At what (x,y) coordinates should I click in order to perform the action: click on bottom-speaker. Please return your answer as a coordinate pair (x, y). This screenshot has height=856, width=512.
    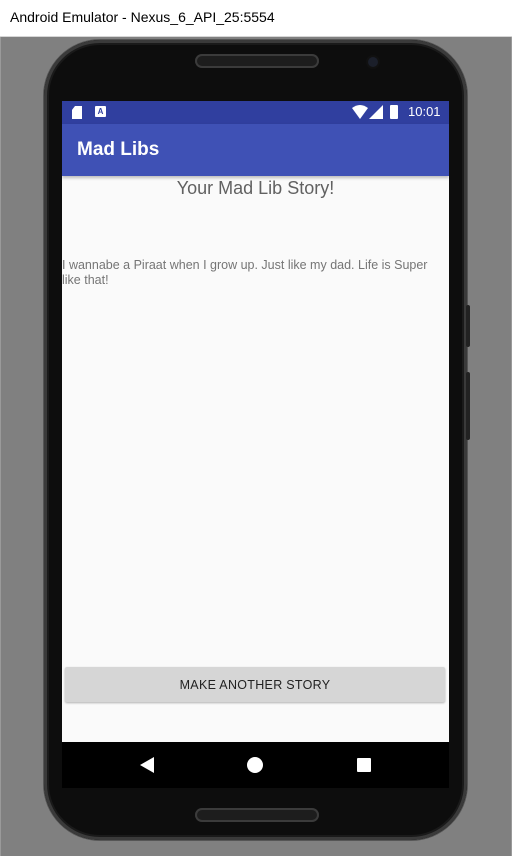
    Looking at the image, I should click on (257, 815).